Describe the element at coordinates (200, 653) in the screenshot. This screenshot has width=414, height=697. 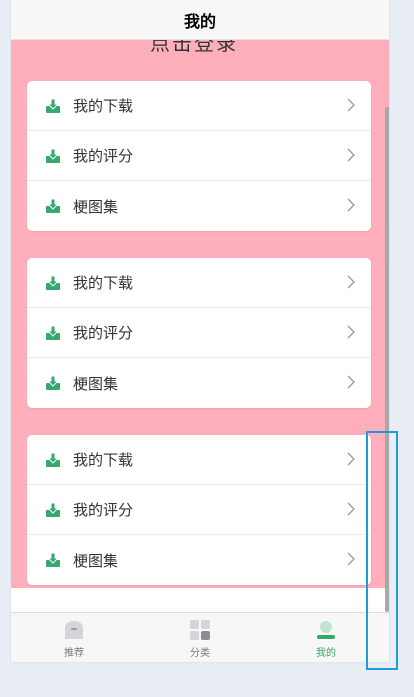
I see `tab-label: 分类` at that location.